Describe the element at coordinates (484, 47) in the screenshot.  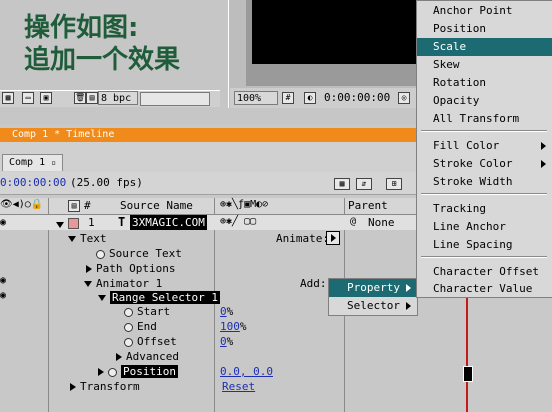
I see `menu-item-scale: Scale` at that location.